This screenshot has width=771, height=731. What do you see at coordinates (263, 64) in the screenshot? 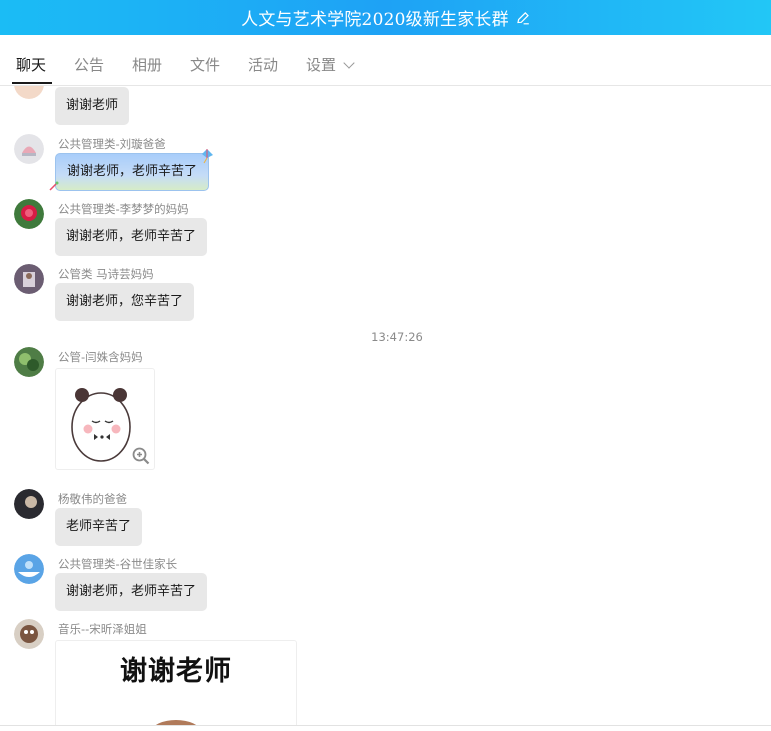
I see `tab-activity: 活动` at bounding box center [263, 64].